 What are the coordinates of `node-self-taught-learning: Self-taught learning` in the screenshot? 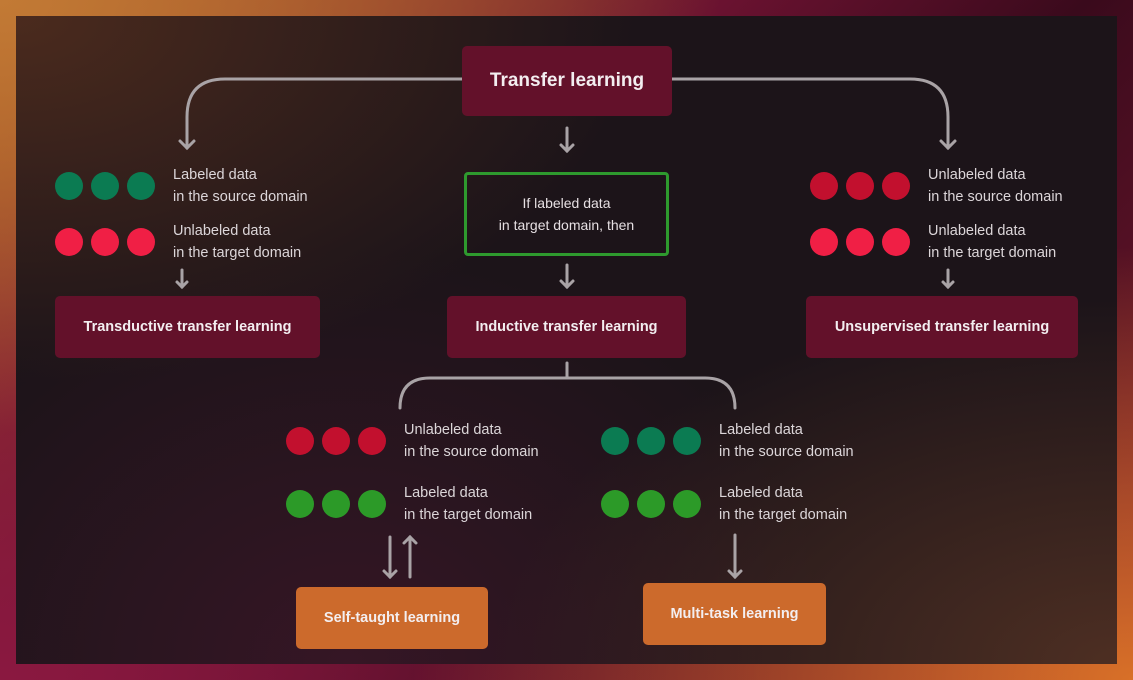 It's located at (392, 618).